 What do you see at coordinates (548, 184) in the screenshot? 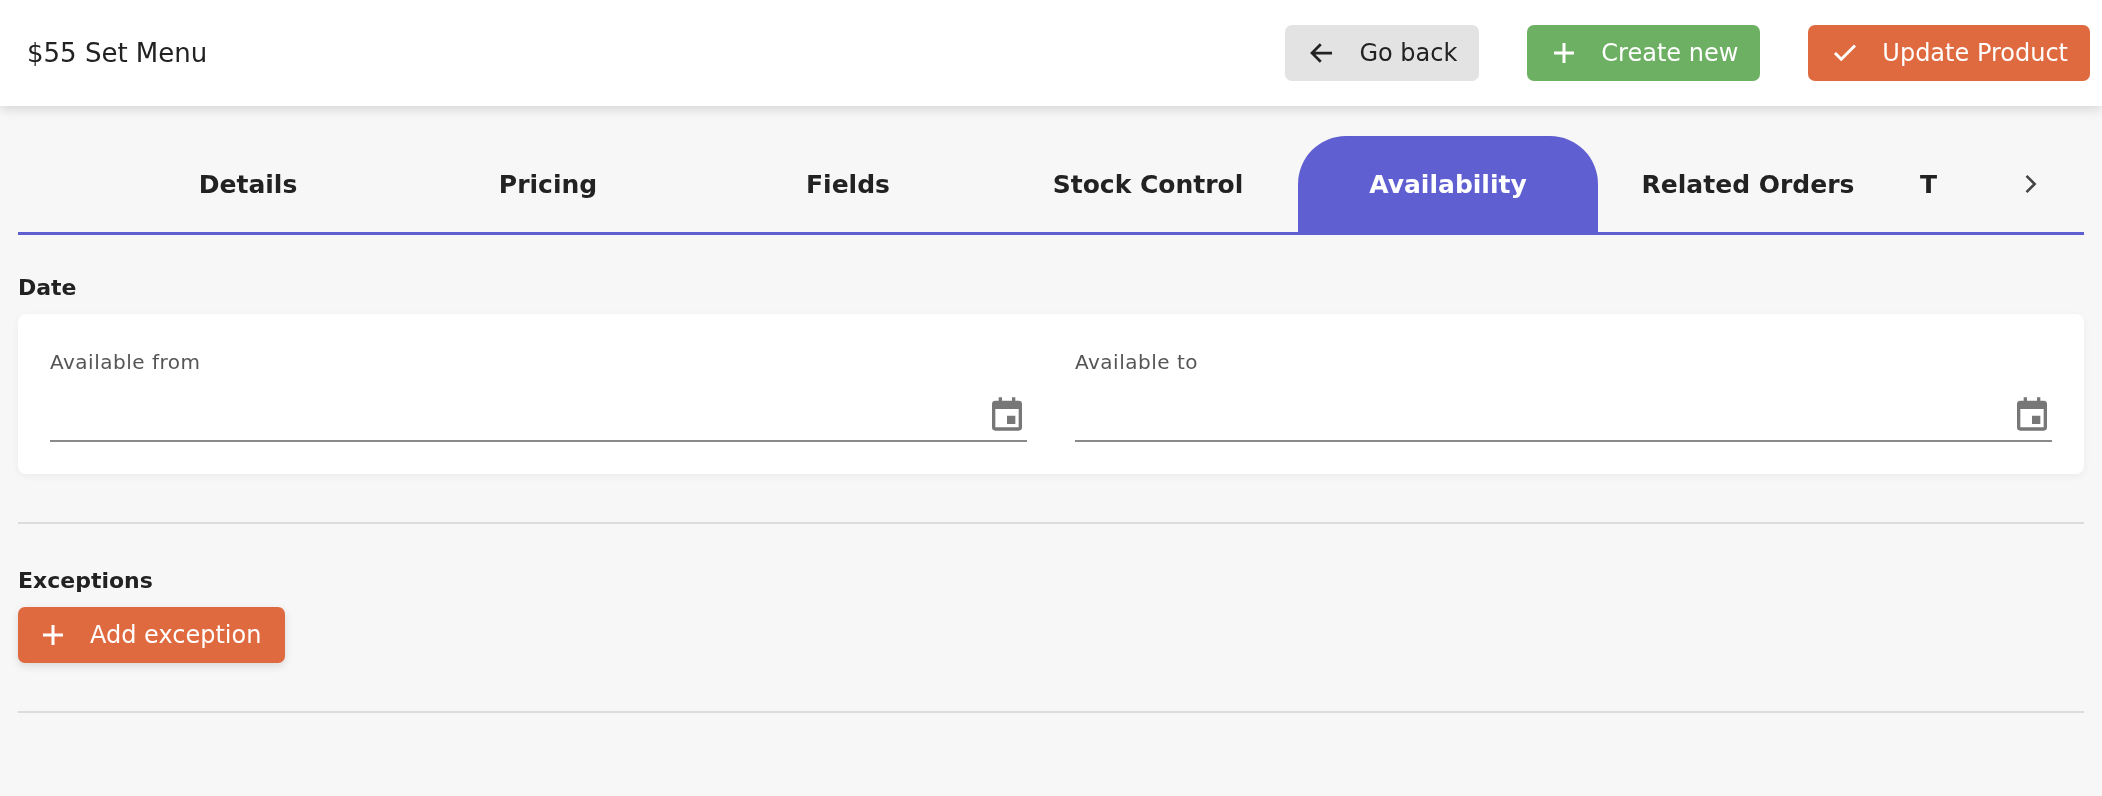
I see `tab: Pricing` at bounding box center [548, 184].